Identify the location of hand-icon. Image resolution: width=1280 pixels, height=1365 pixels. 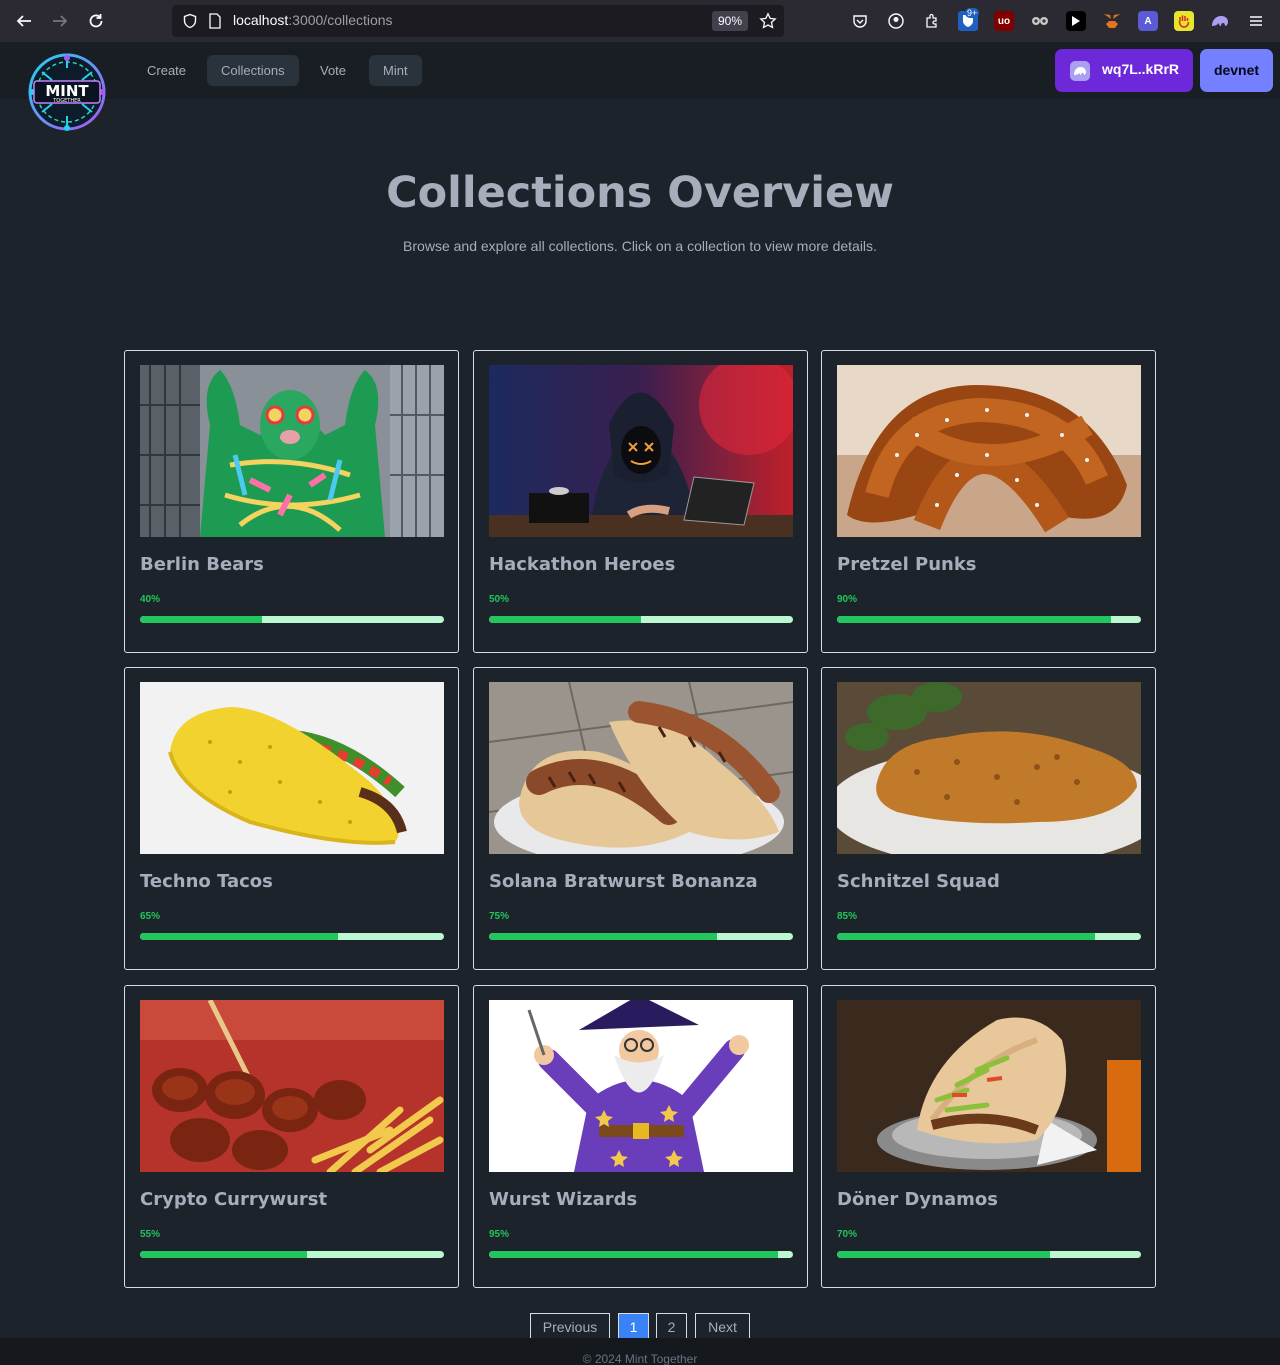
(1184, 21).